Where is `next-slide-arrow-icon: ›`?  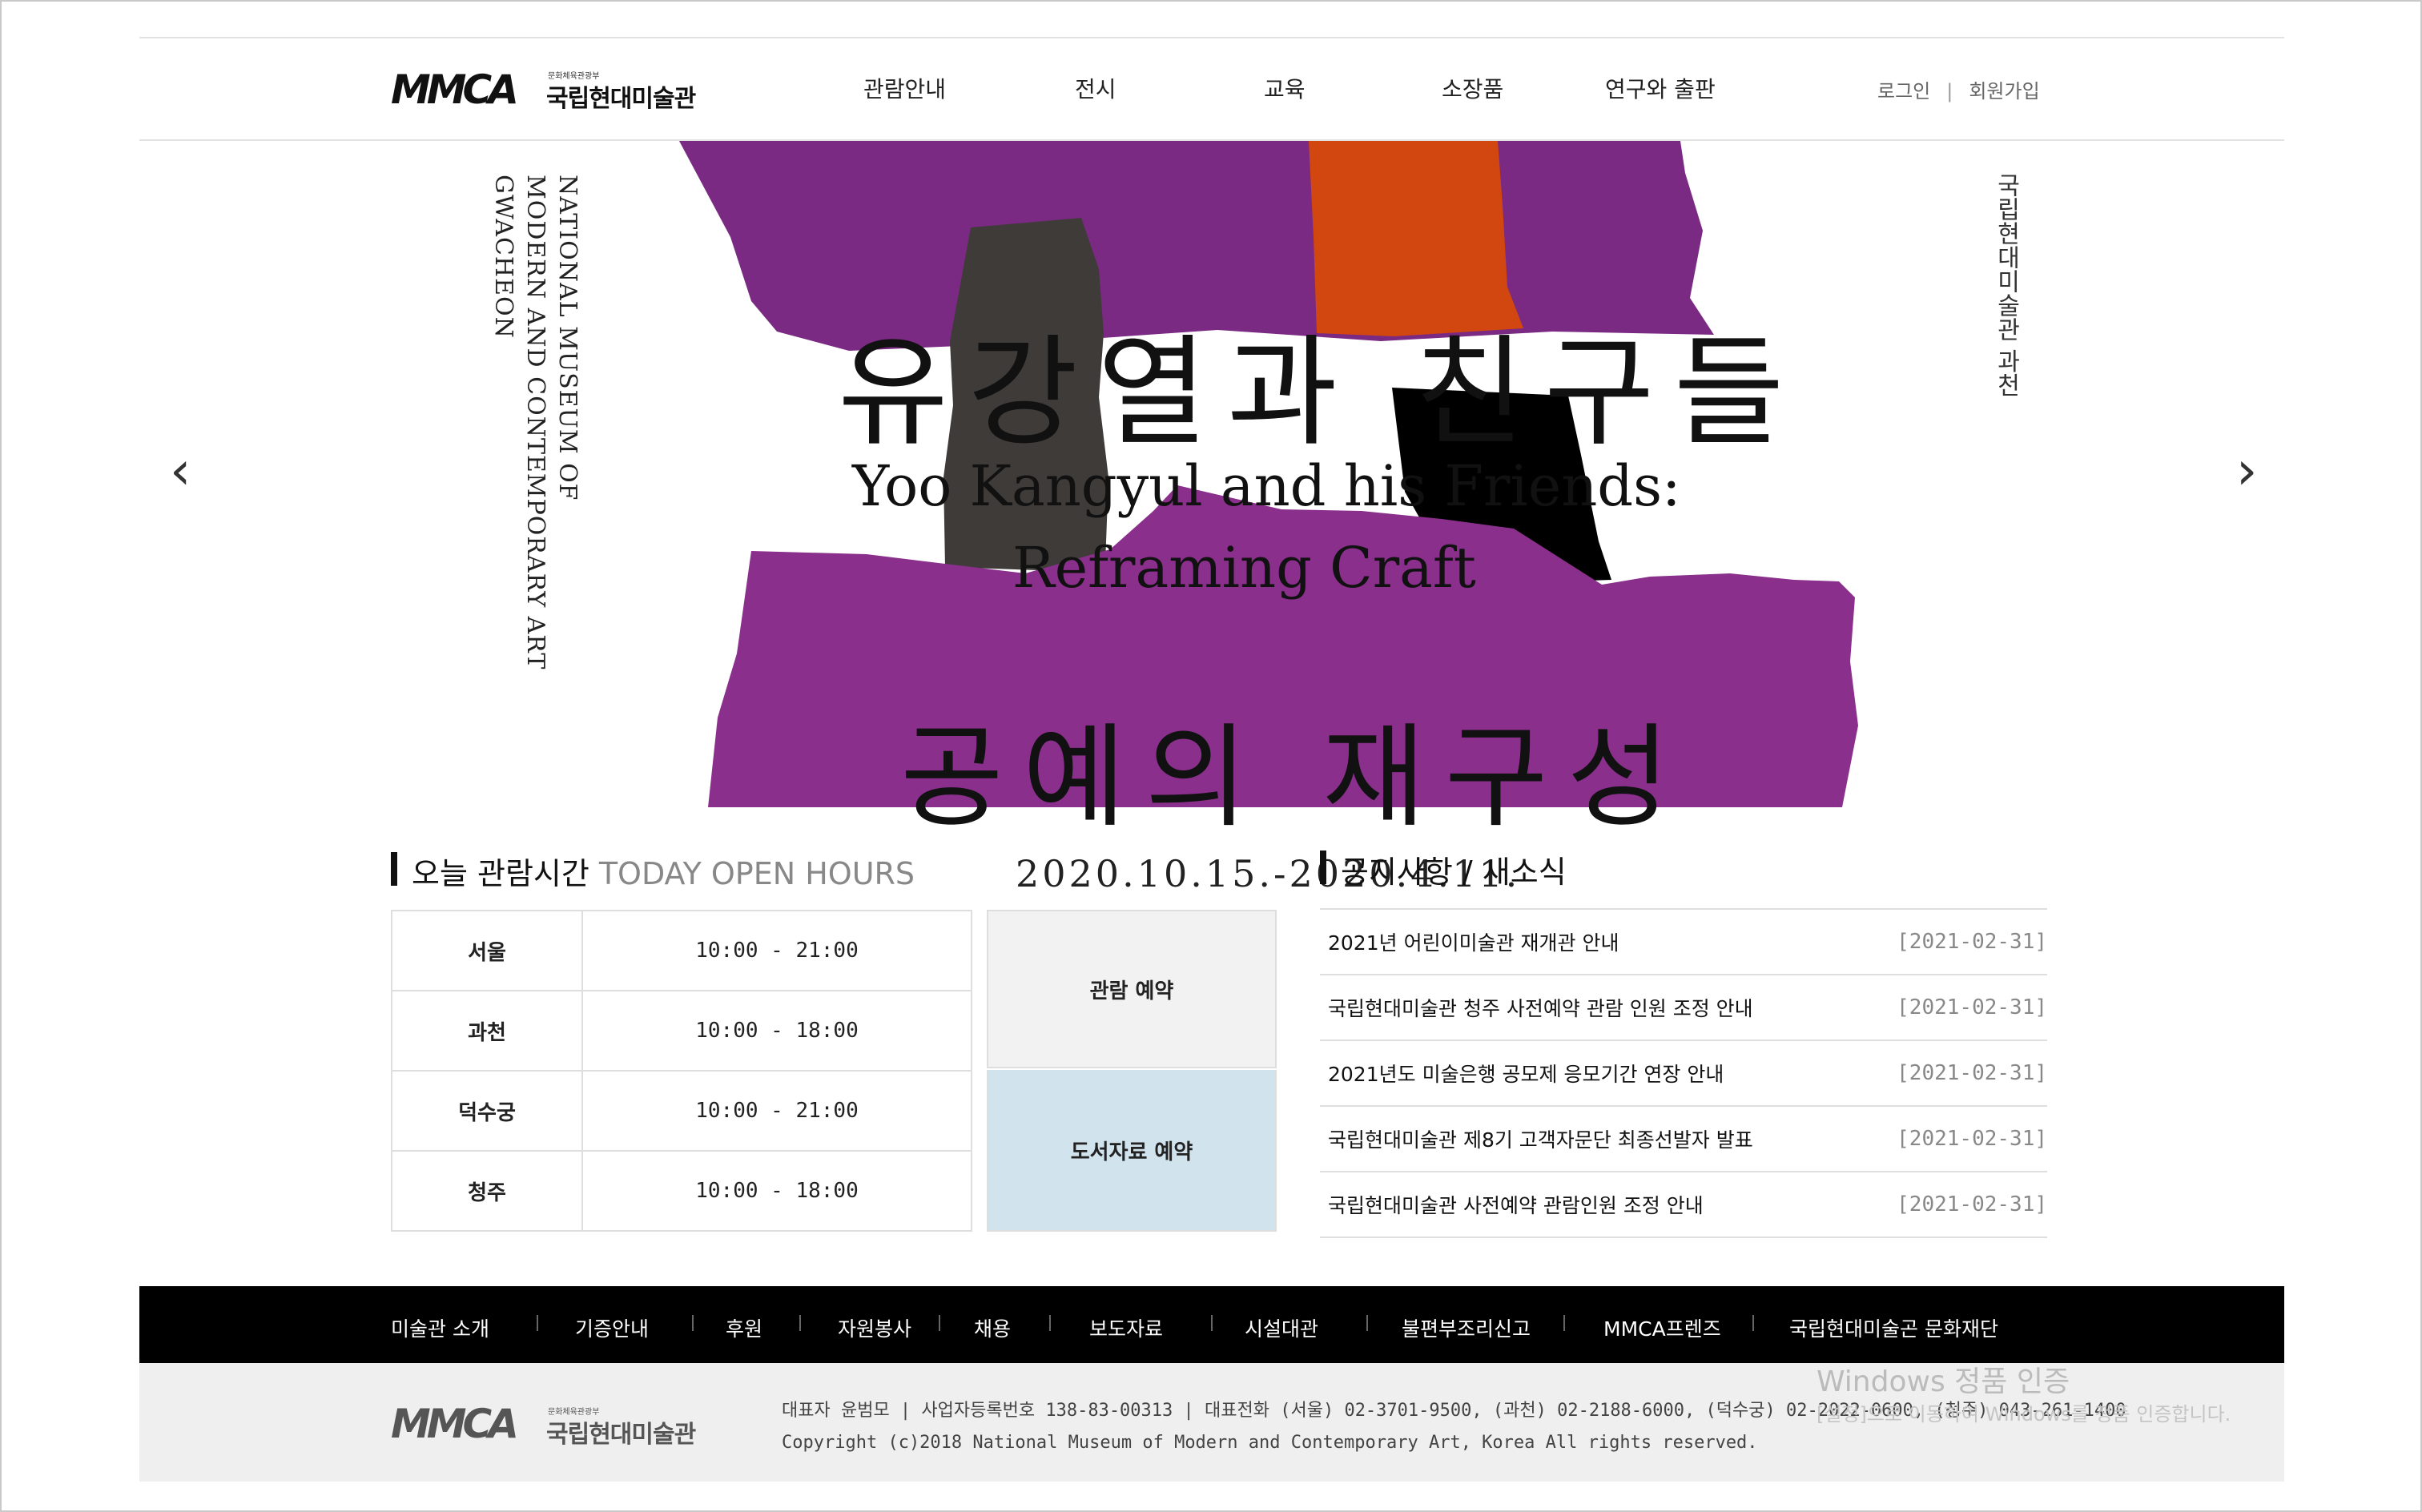
next-slide-arrow-icon: › is located at coordinates (2246, 470).